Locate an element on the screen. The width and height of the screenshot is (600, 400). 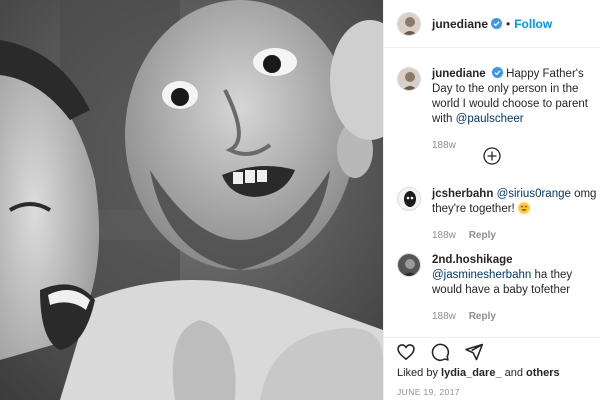
comment-username: 2nd.hoshikage is located at coordinates (472, 260).